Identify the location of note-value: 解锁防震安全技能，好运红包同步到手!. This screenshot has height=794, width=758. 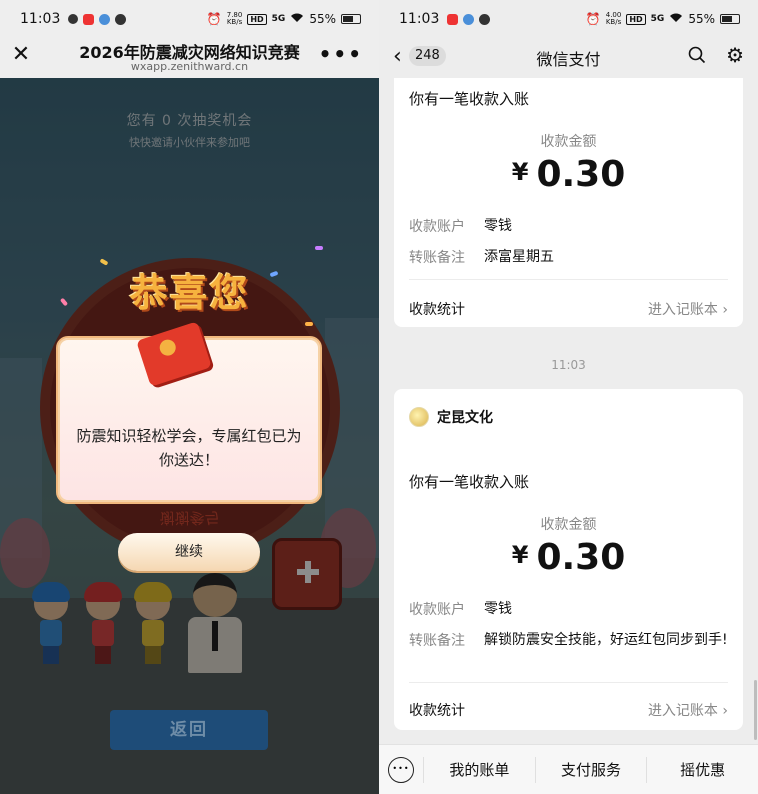
(606, 640).